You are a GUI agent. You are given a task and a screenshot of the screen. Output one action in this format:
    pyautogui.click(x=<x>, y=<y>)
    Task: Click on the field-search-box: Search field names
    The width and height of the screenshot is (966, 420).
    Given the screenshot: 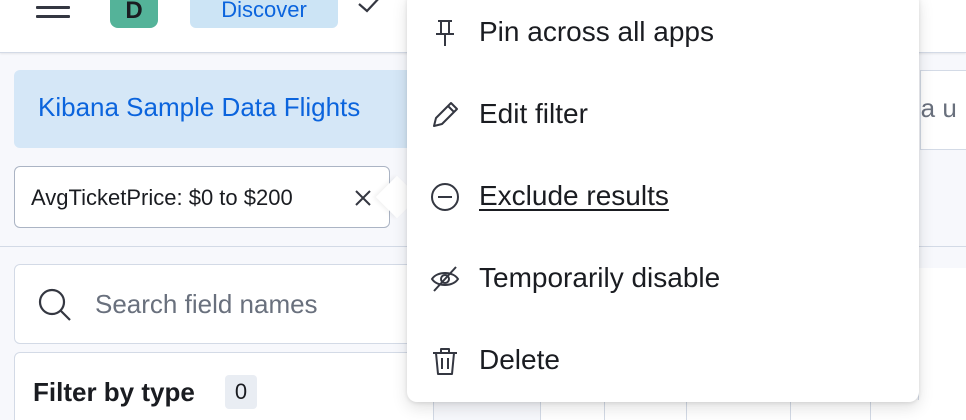 What is the action you would take?
    pyautogui.click(x=224, y=304)
    